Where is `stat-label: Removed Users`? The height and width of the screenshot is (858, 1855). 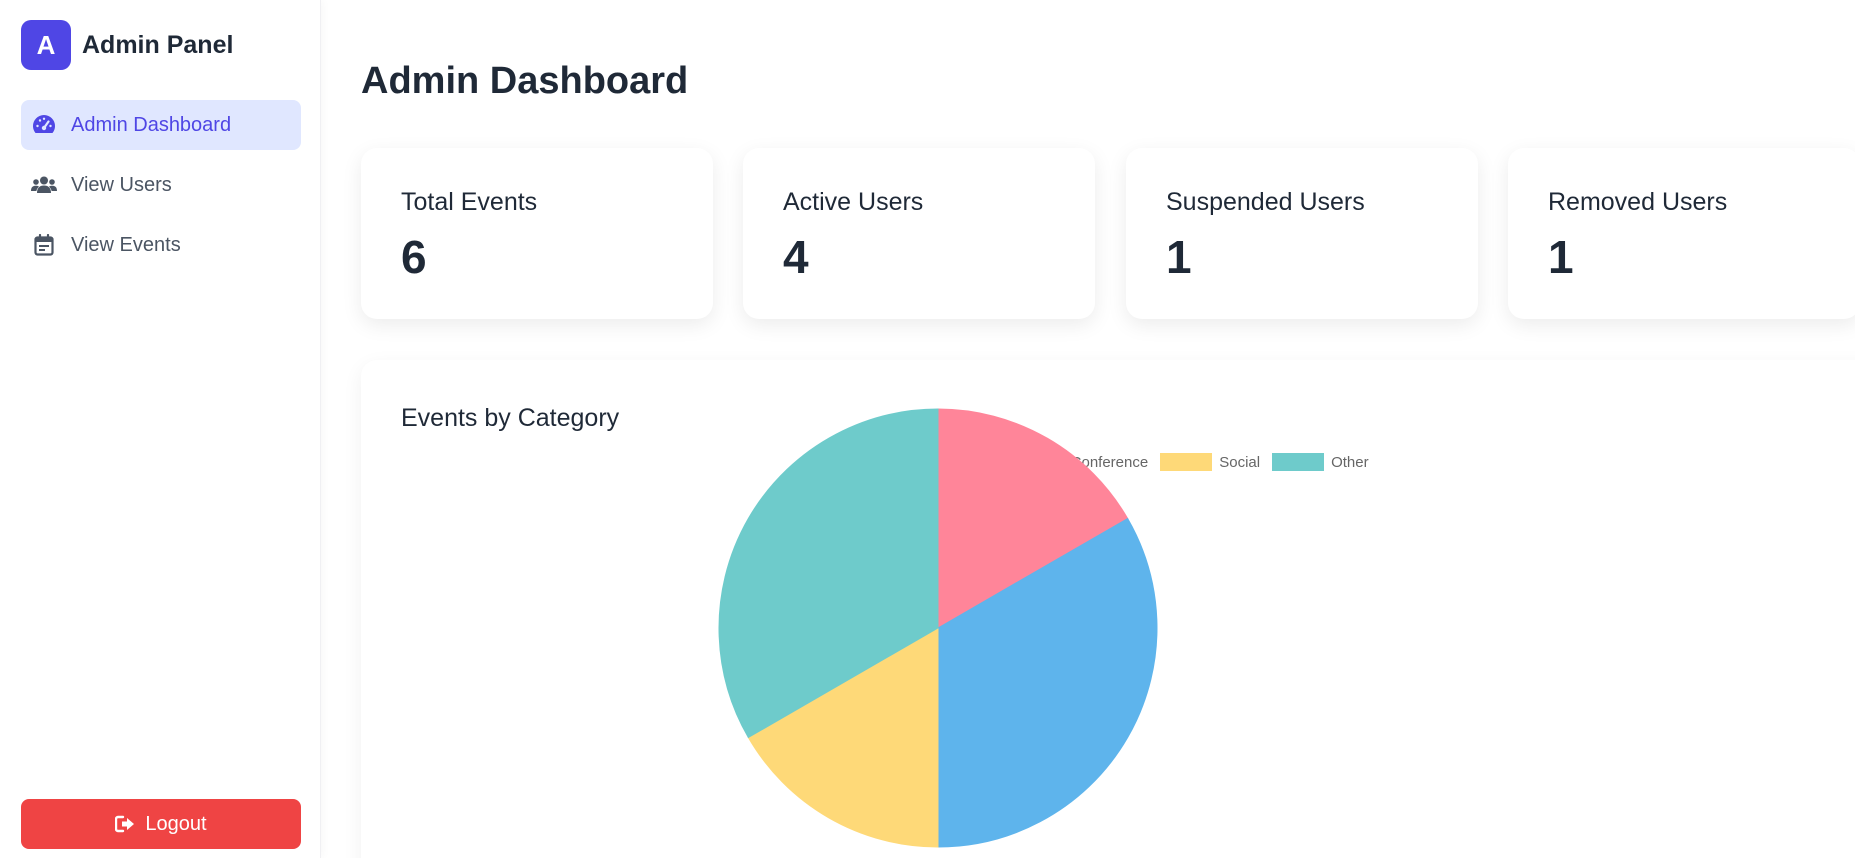 stat-label: Removed Users is located at coordinates (1638, 202).